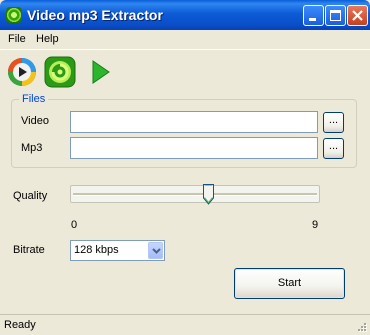 The height and width of the screenshot is (335, 370). Describe the element at coordinates (32, 148) in the screenshot. I see `mp3-label: Mp3` at that location.